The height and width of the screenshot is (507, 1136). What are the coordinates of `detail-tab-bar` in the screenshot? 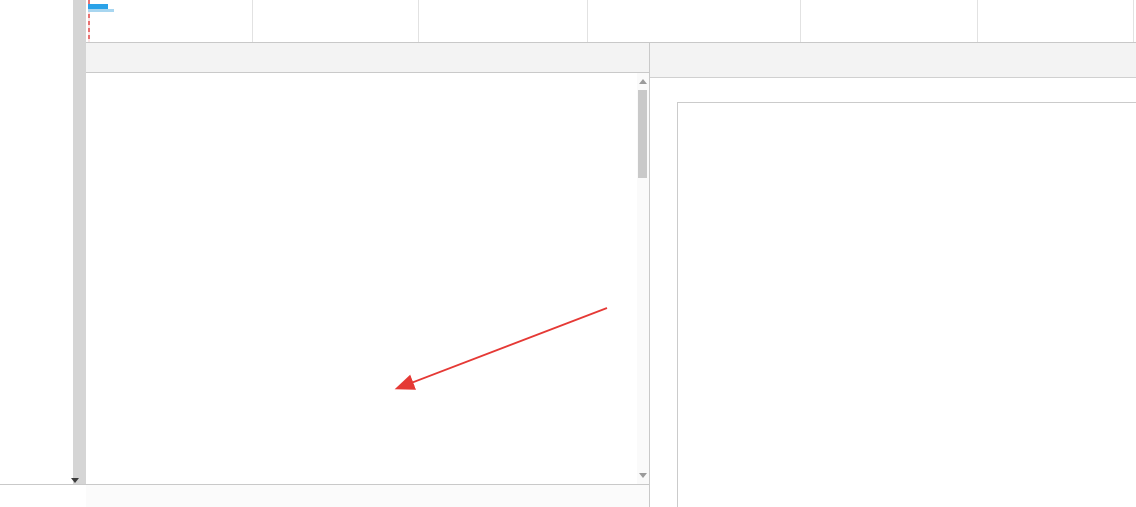 It's located at (893, 60).